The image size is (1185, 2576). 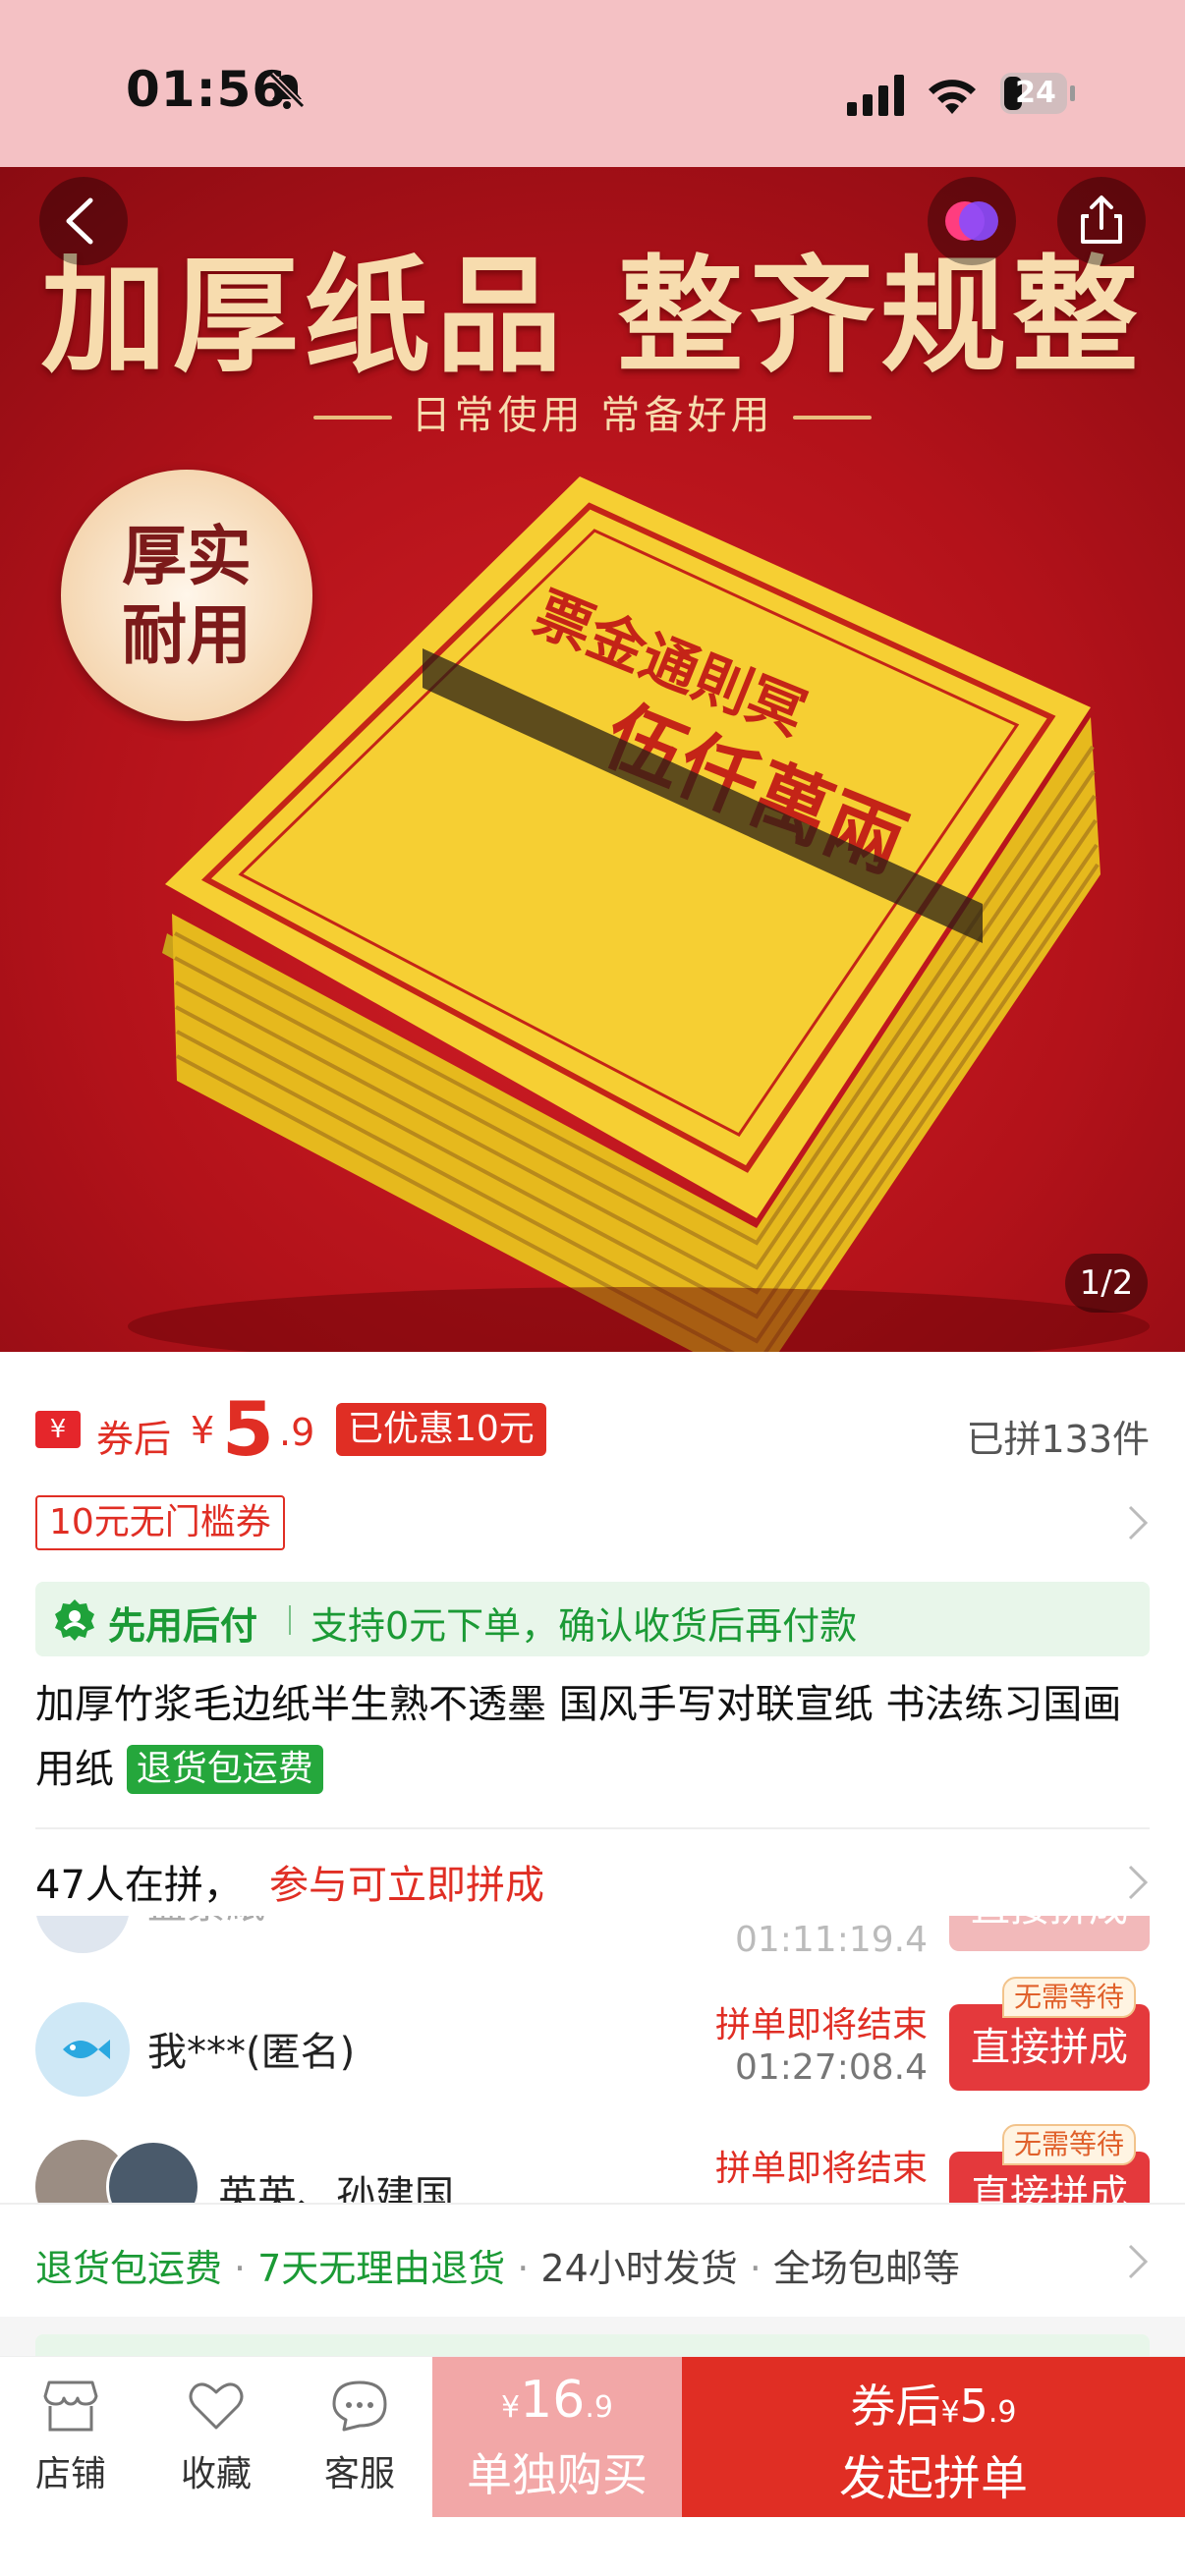 What do you see at coordinates (207, 89) in the screenshot?
I see `status-time: 01:56` at bounding box center [207, 89].